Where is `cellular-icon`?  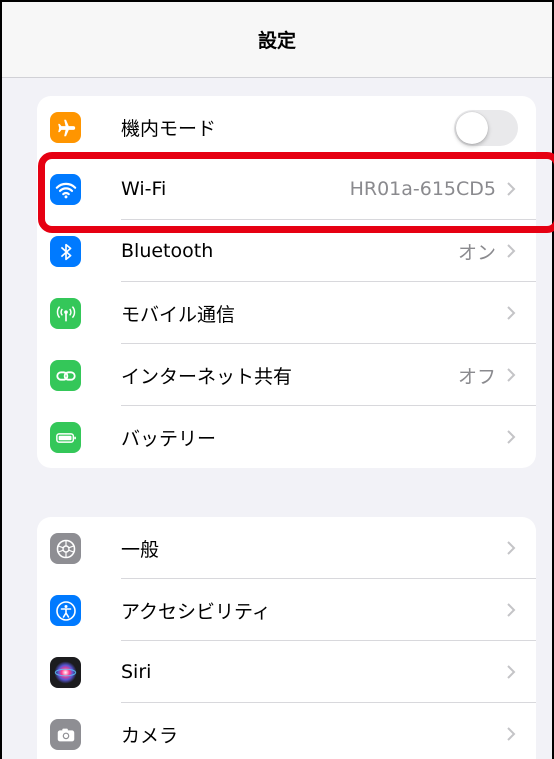 cellular-icon is located at coordinates (65, 313).